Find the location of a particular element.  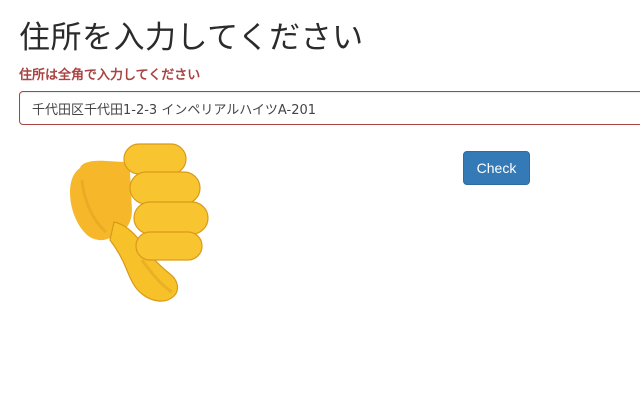

address-input is located at coordinates (329, 108).